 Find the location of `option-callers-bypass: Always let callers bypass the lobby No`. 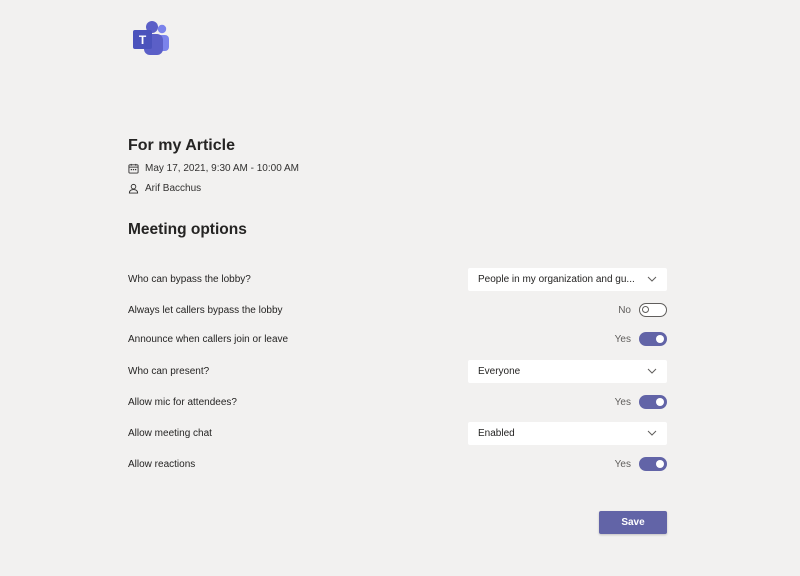

option-callers-bypass: Always let callers bypass the lobby No is located at coordinates (397, 310).